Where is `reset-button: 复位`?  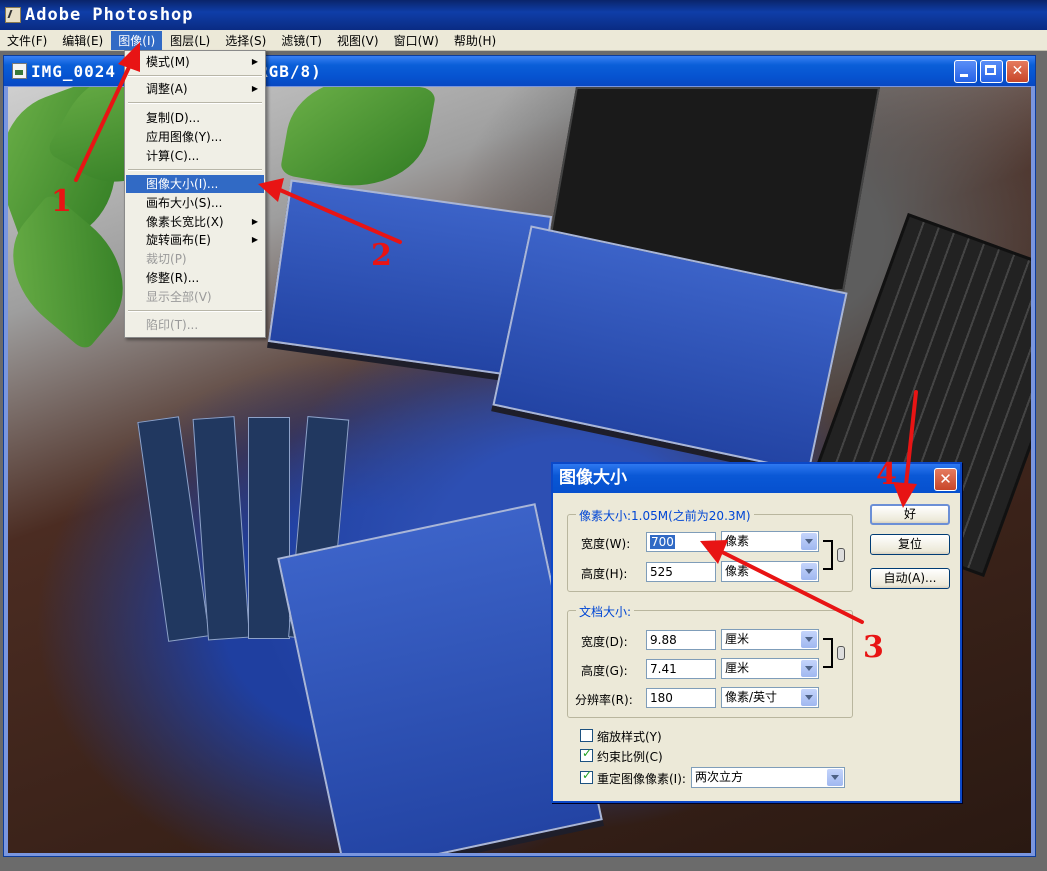 reset-button: 复位 is located at coordinates (910, 544).